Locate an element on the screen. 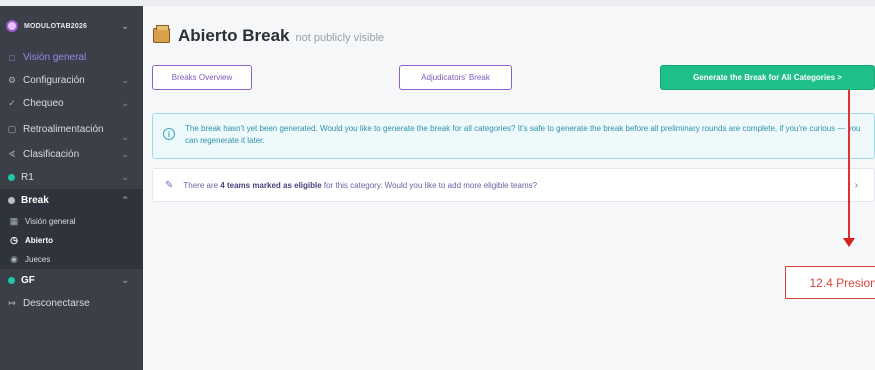 The height and width of the screenshot is (370, 875). brand-label: MODULOTAB2026 is located at coordinates (56, 26).